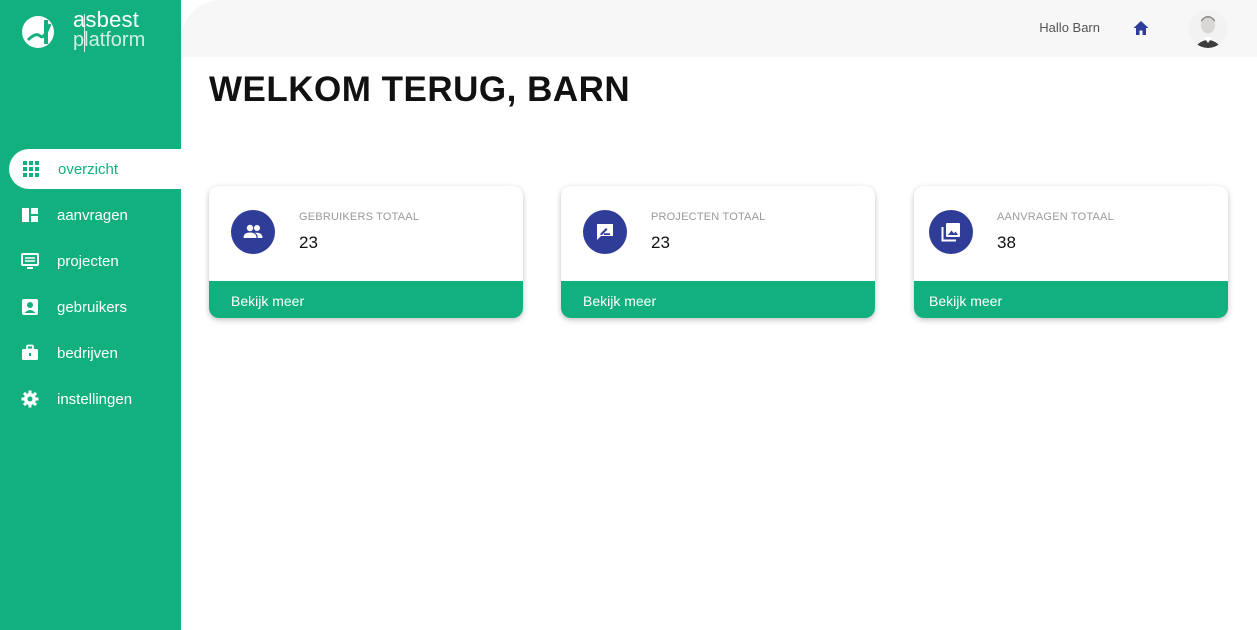 The width and height of the screenshot is (1257, 630). What do you see at coordinates (106, 19) in the screenshot?
I see `logo-line-1: asbest` at bounding box center [106, 19].